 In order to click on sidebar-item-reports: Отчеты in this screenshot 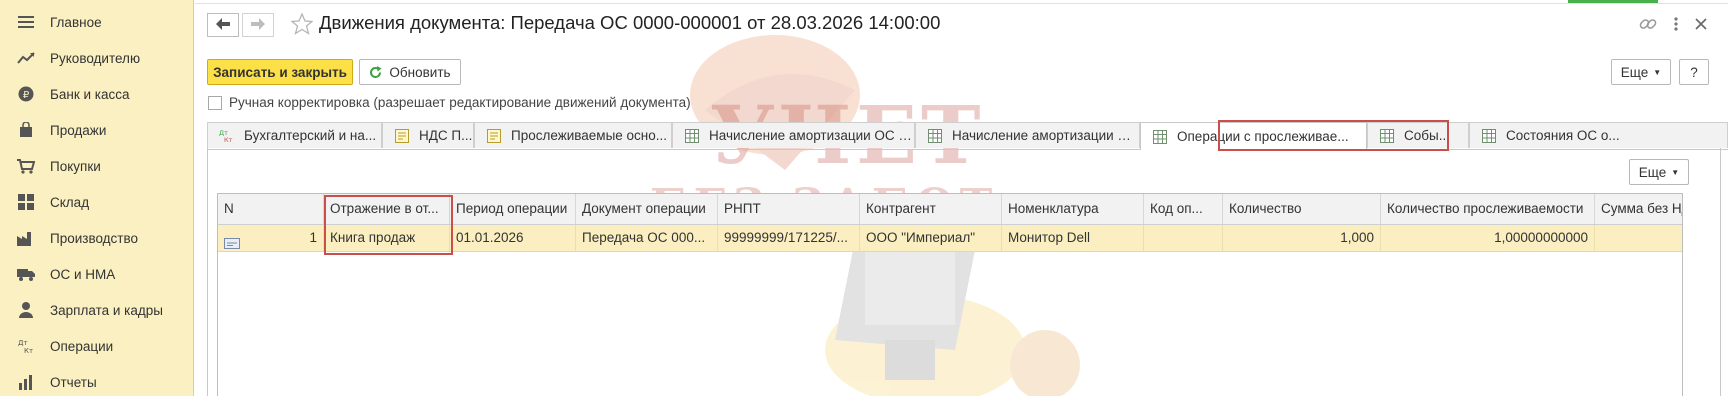, I will do `click(97, 382)`.